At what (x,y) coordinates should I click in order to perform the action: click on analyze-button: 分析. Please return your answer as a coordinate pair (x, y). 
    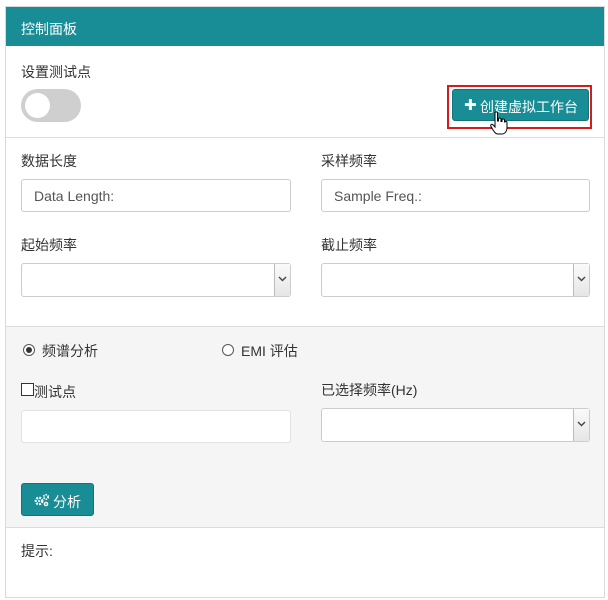
    Looking at the image, I should click on (57, 499).